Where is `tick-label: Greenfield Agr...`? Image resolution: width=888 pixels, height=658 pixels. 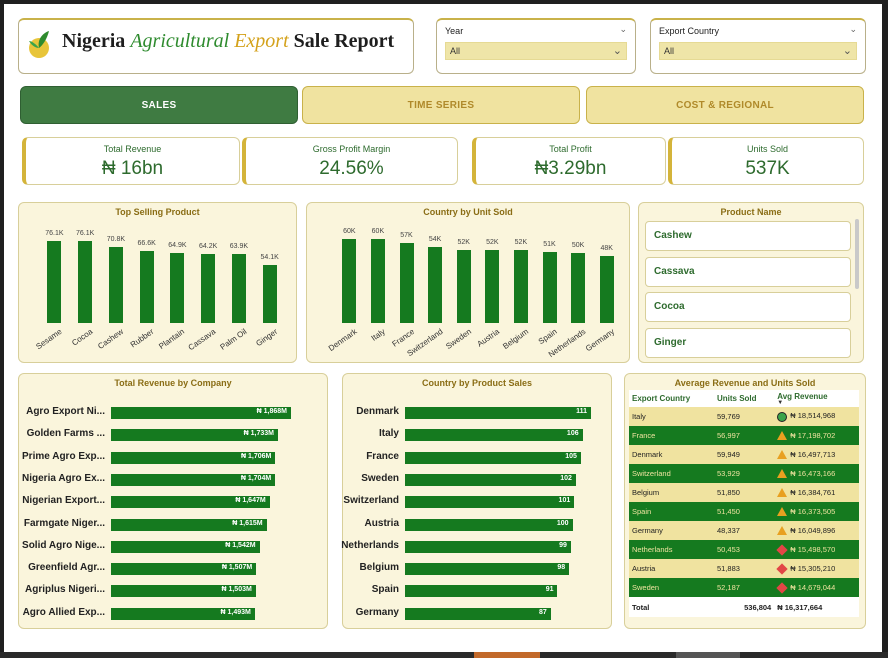
tick-label: Greenfield Agr... is located at coordinates (66, 568).